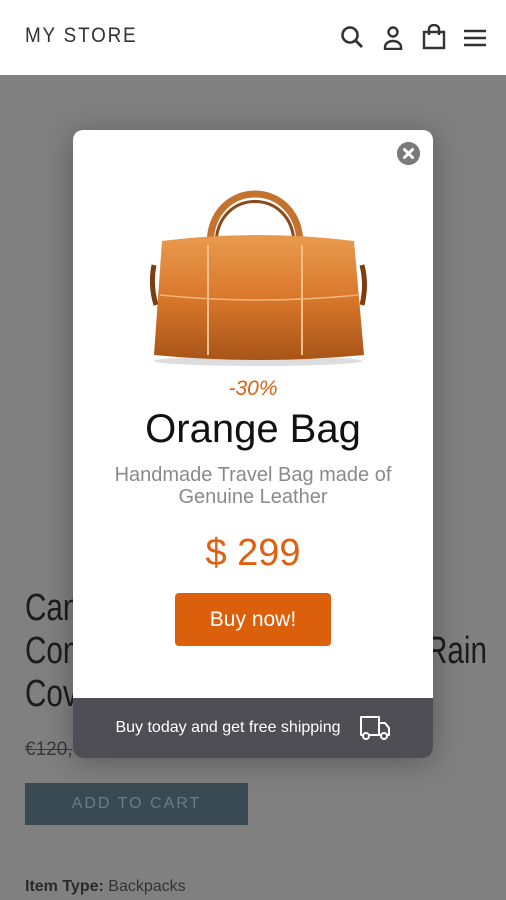  What do you see at coordinates (352, 37) in the screenshot?
I see `search-icon` at bounding box center [352, 37].